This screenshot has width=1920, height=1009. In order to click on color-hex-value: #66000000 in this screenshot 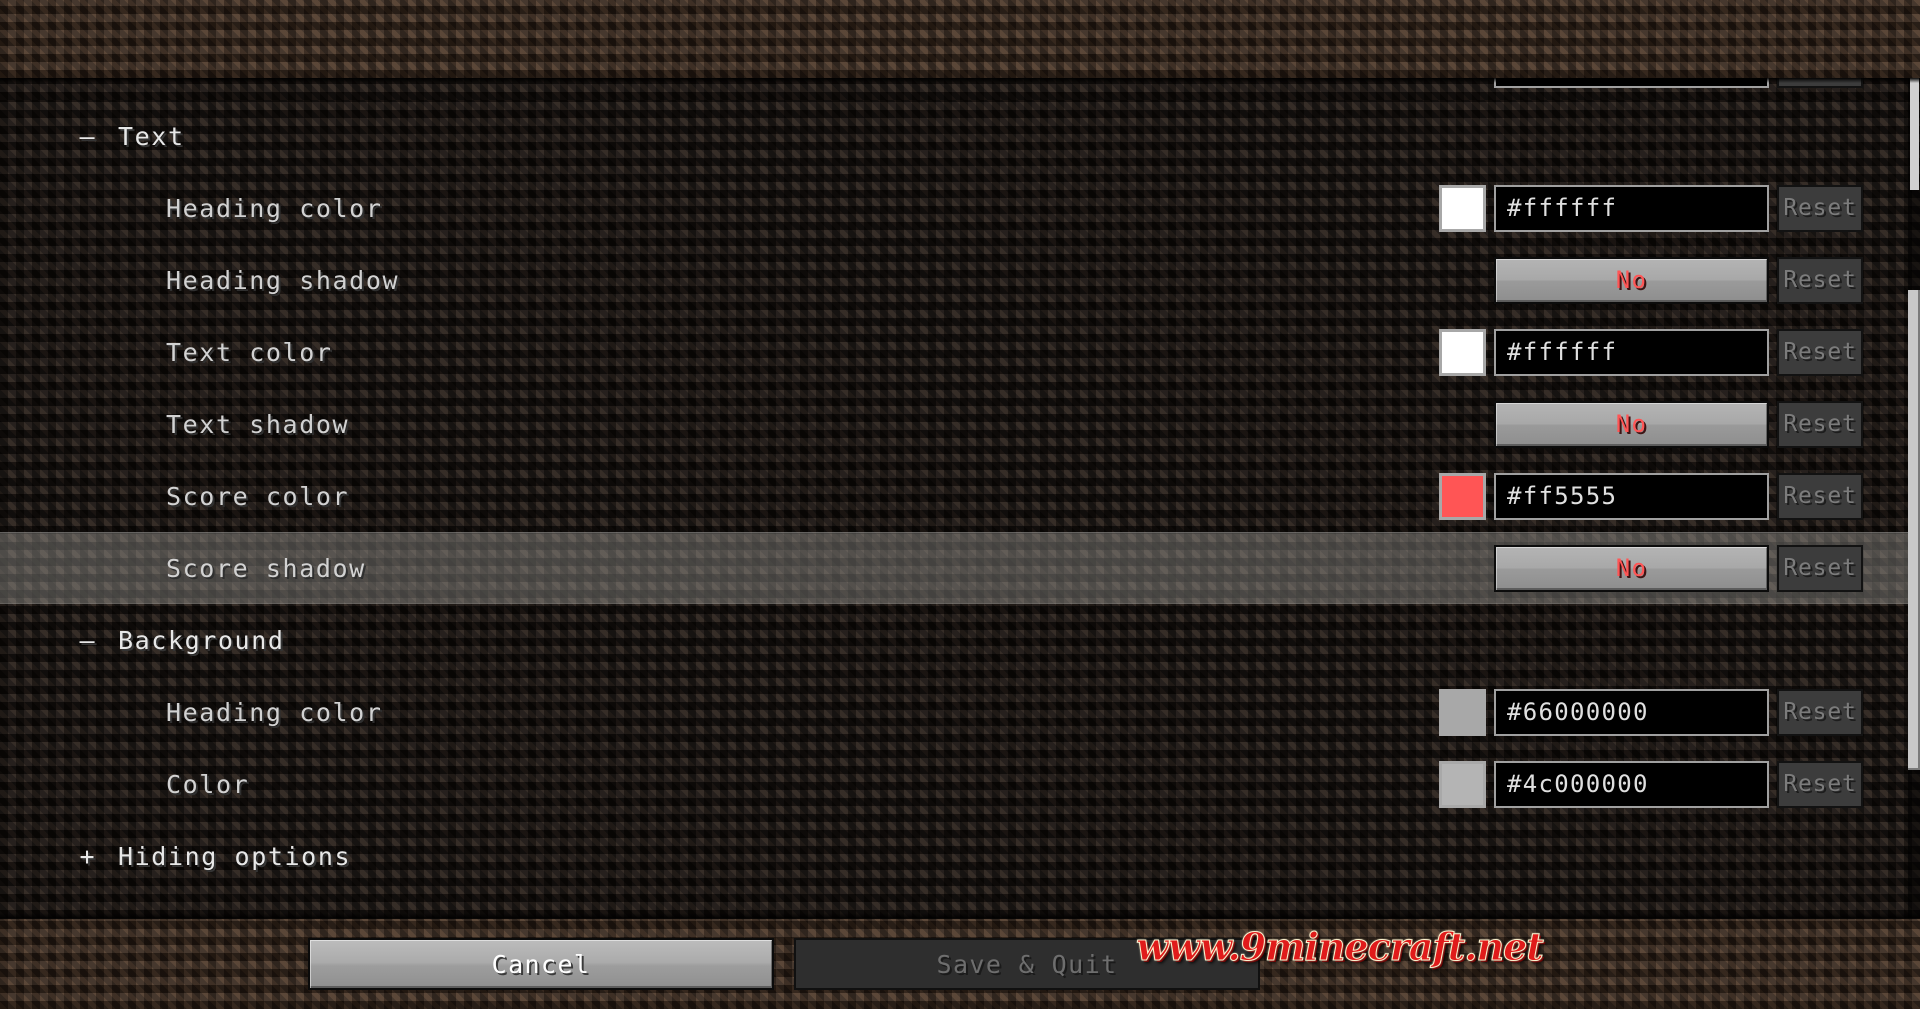, I will do `click(1578, 712)`.